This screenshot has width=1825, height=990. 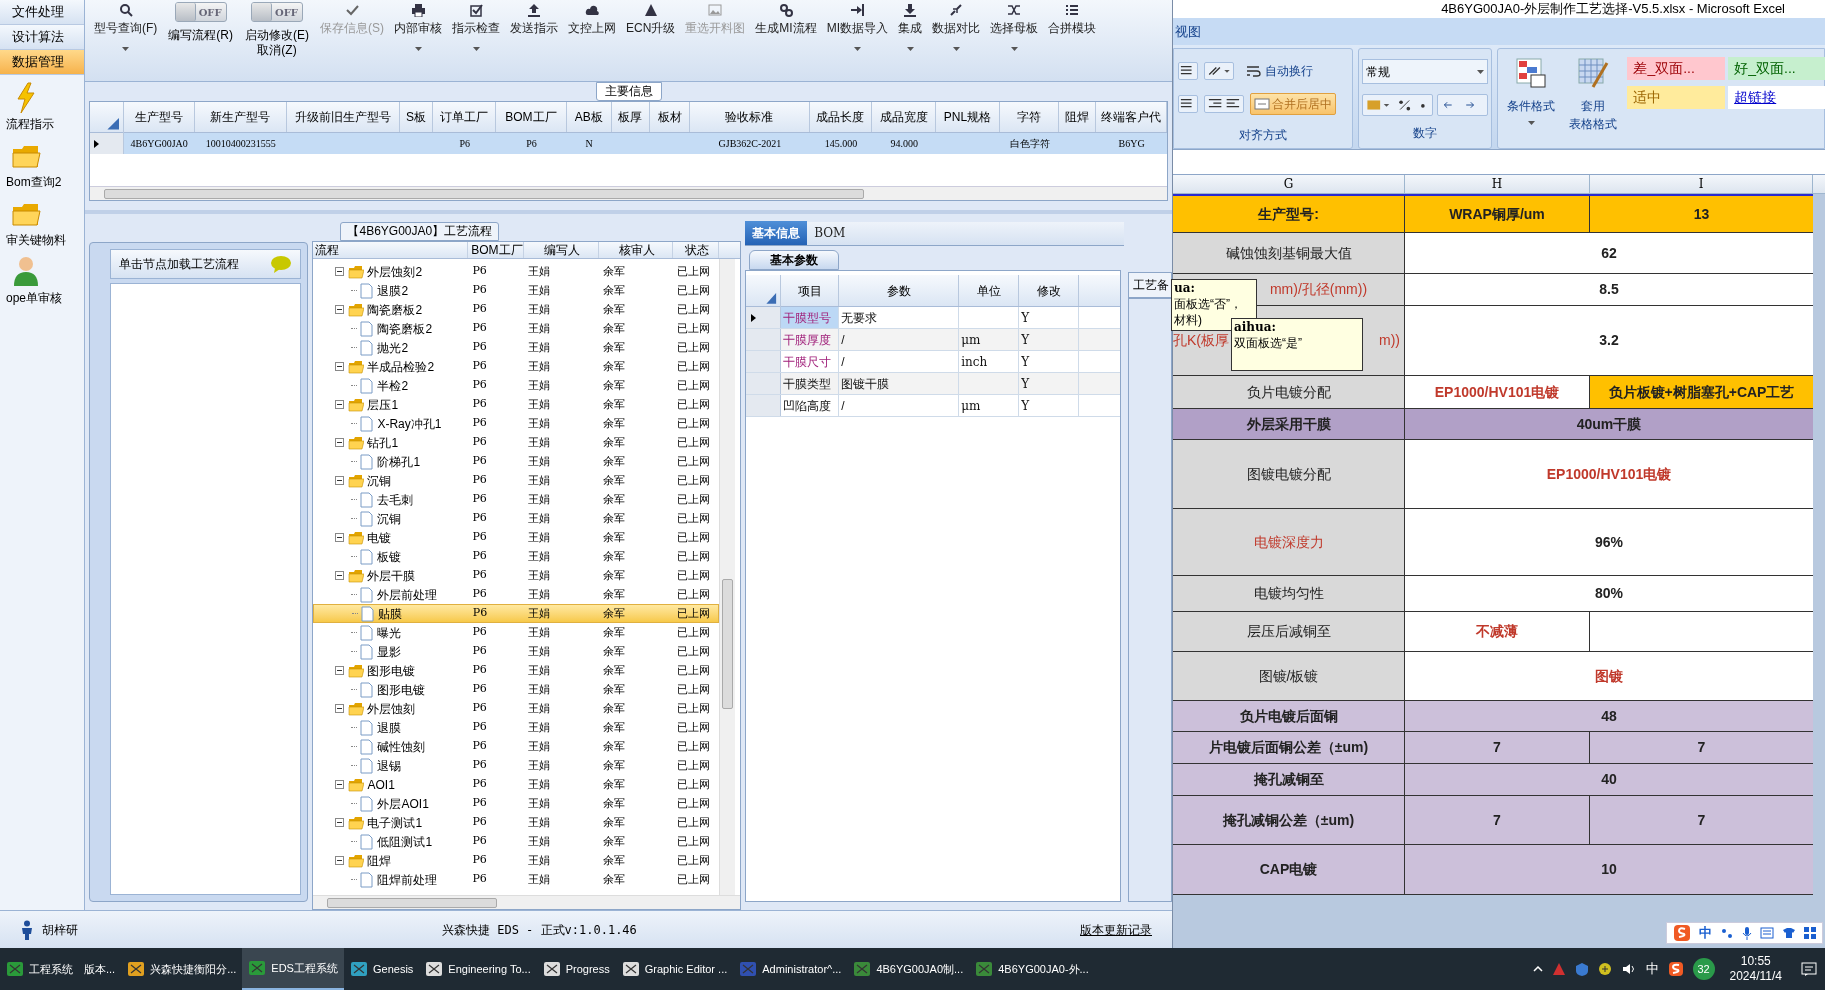 What do you see at coordinates (1497, 184) in the screenshot?
I see `column-header: H` at bounding box center [1497, 184].